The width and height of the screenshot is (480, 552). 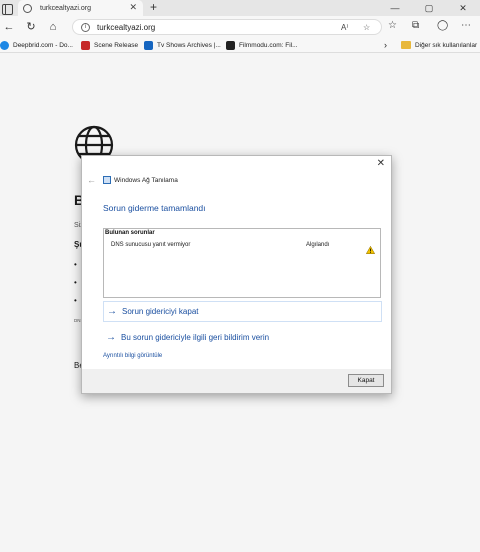 I want to click on dialog-footer: Kapat, so click(x=236, y=381).